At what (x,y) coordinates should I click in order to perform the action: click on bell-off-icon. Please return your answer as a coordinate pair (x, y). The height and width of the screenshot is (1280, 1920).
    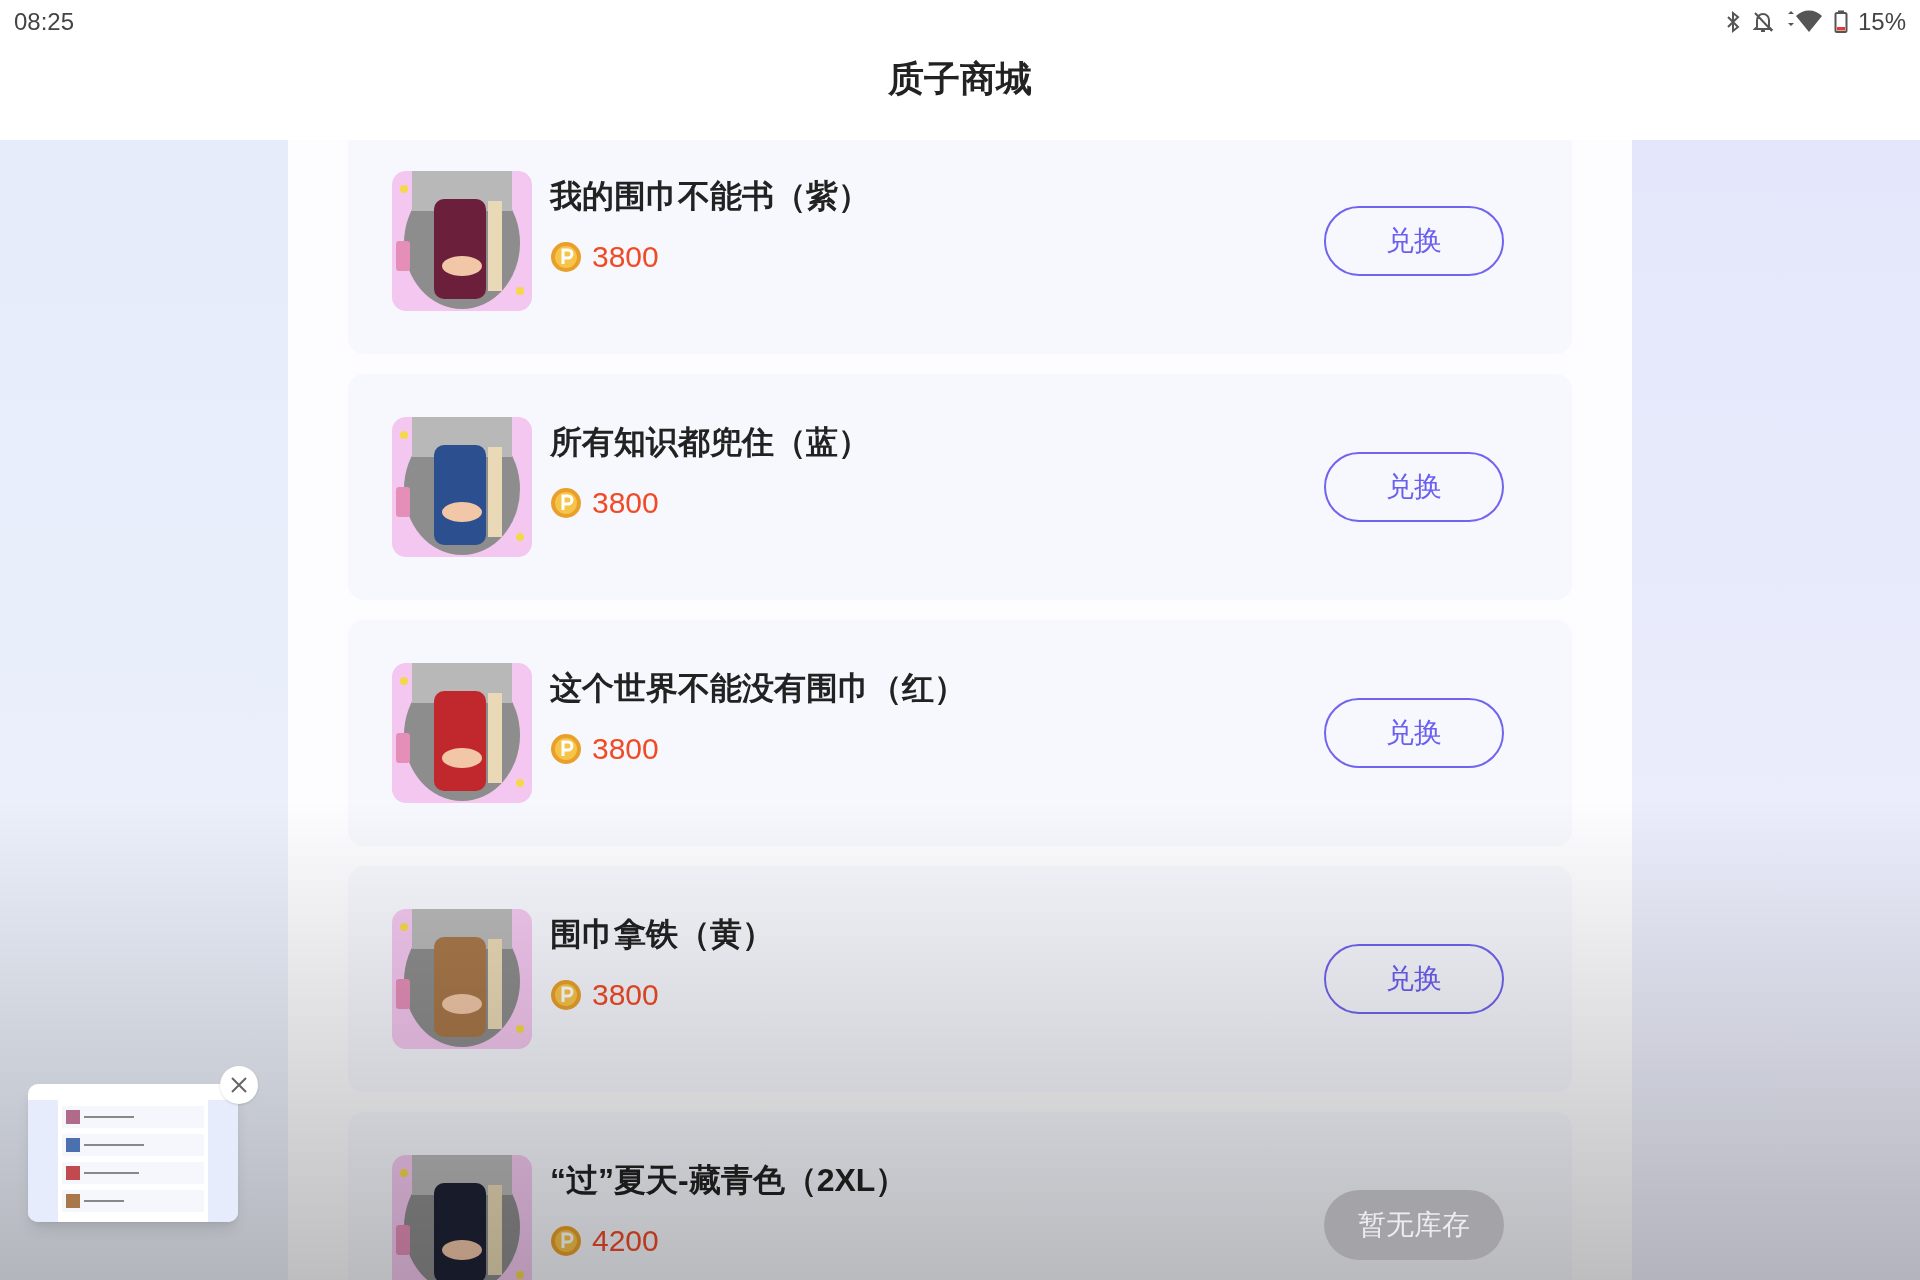
    Looking at the image, I should click on (1762, 22).